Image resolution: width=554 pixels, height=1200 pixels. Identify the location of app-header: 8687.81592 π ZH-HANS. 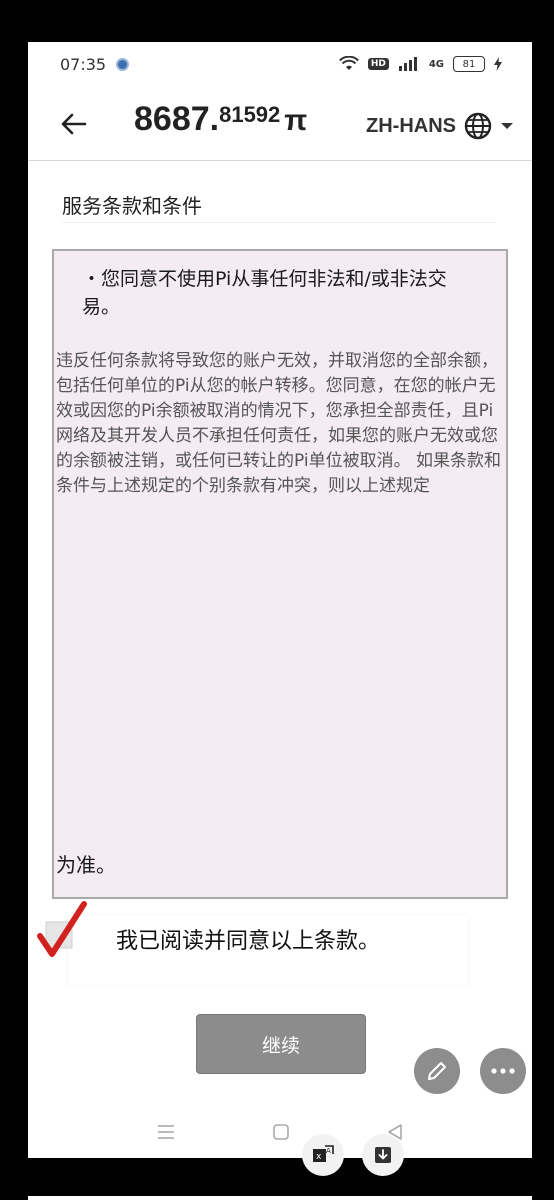
(280, 125).